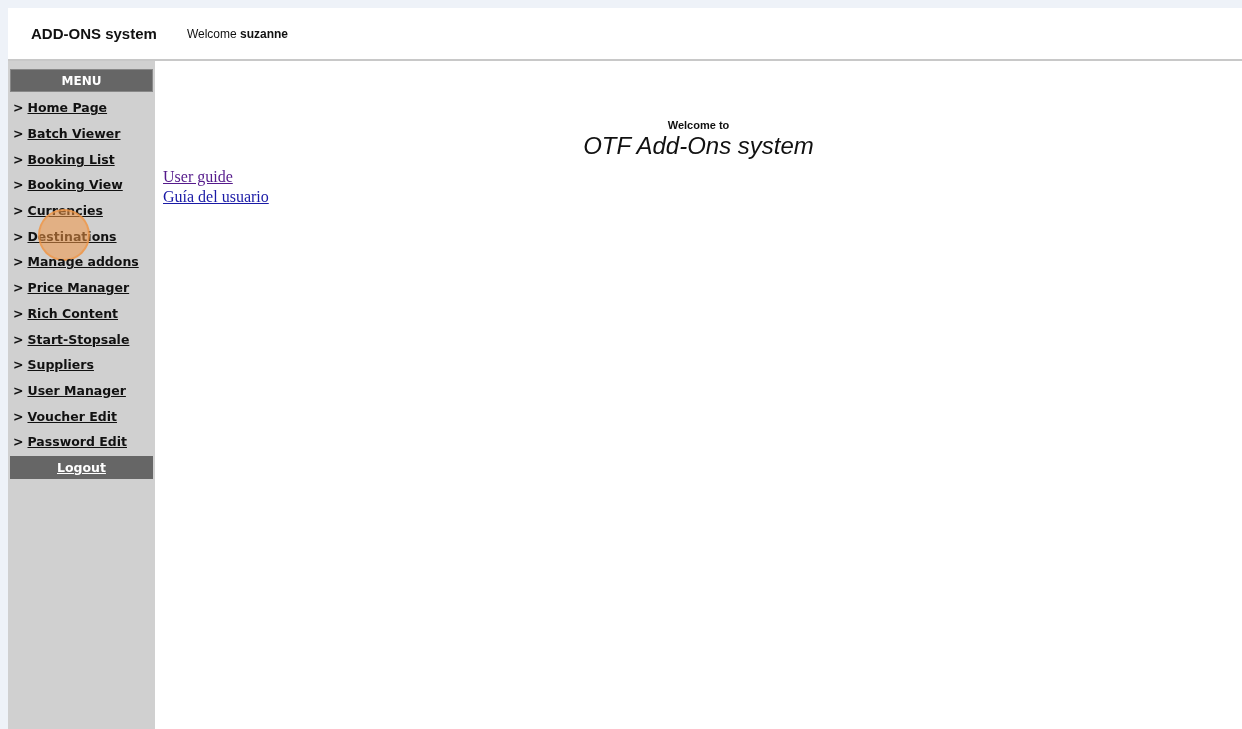 Image resolution: width=1242 pixels, height=729 pixels. Describe the element at coordinates (78, 339) in the screenshot. I see `menu-link: Start-Stopsale` at that location.